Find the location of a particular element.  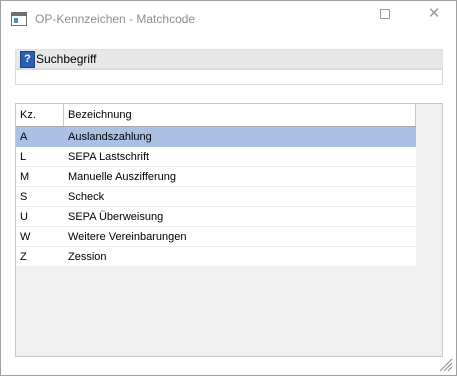

cell-kz: U is located at coordinates (24, 217).